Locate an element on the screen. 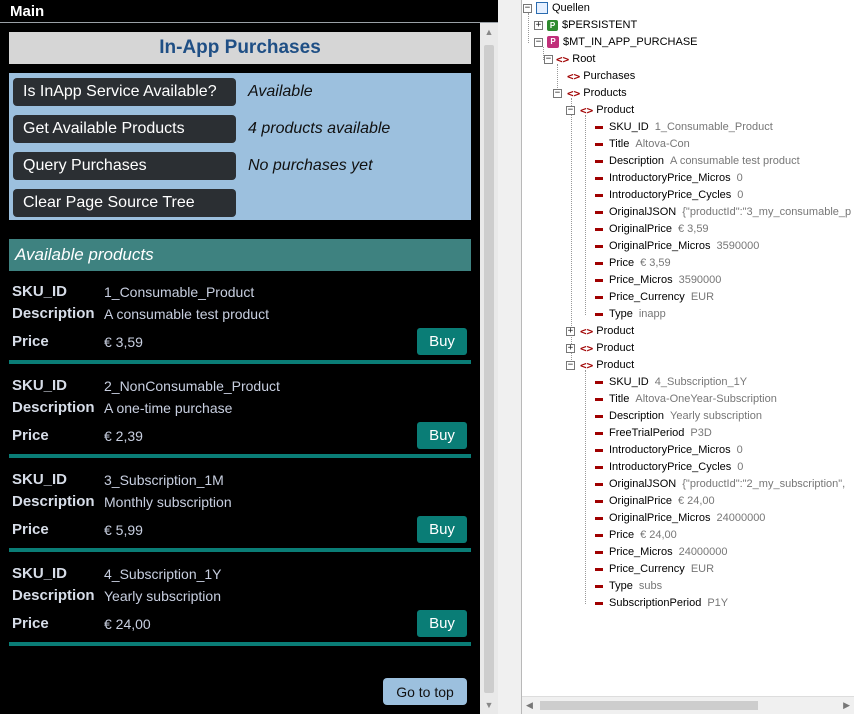 The width and height of the screenshot is (854, 714). tree-attr: Price € 3,59 is located at coordinates (631, 263).